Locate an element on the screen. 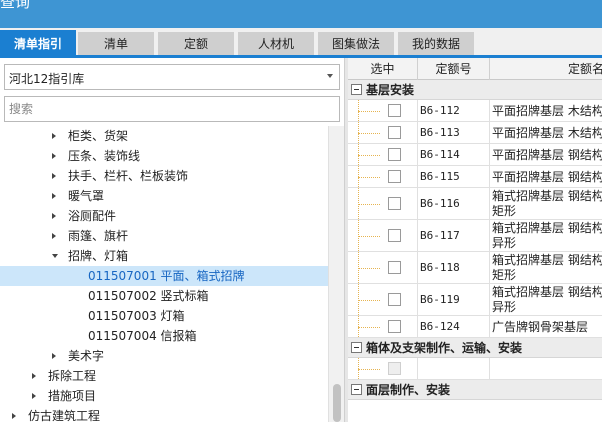 The width and height of the screenshot is (602, 422). tree-item: 浴厕配件 is located at coordinates (164, 216).